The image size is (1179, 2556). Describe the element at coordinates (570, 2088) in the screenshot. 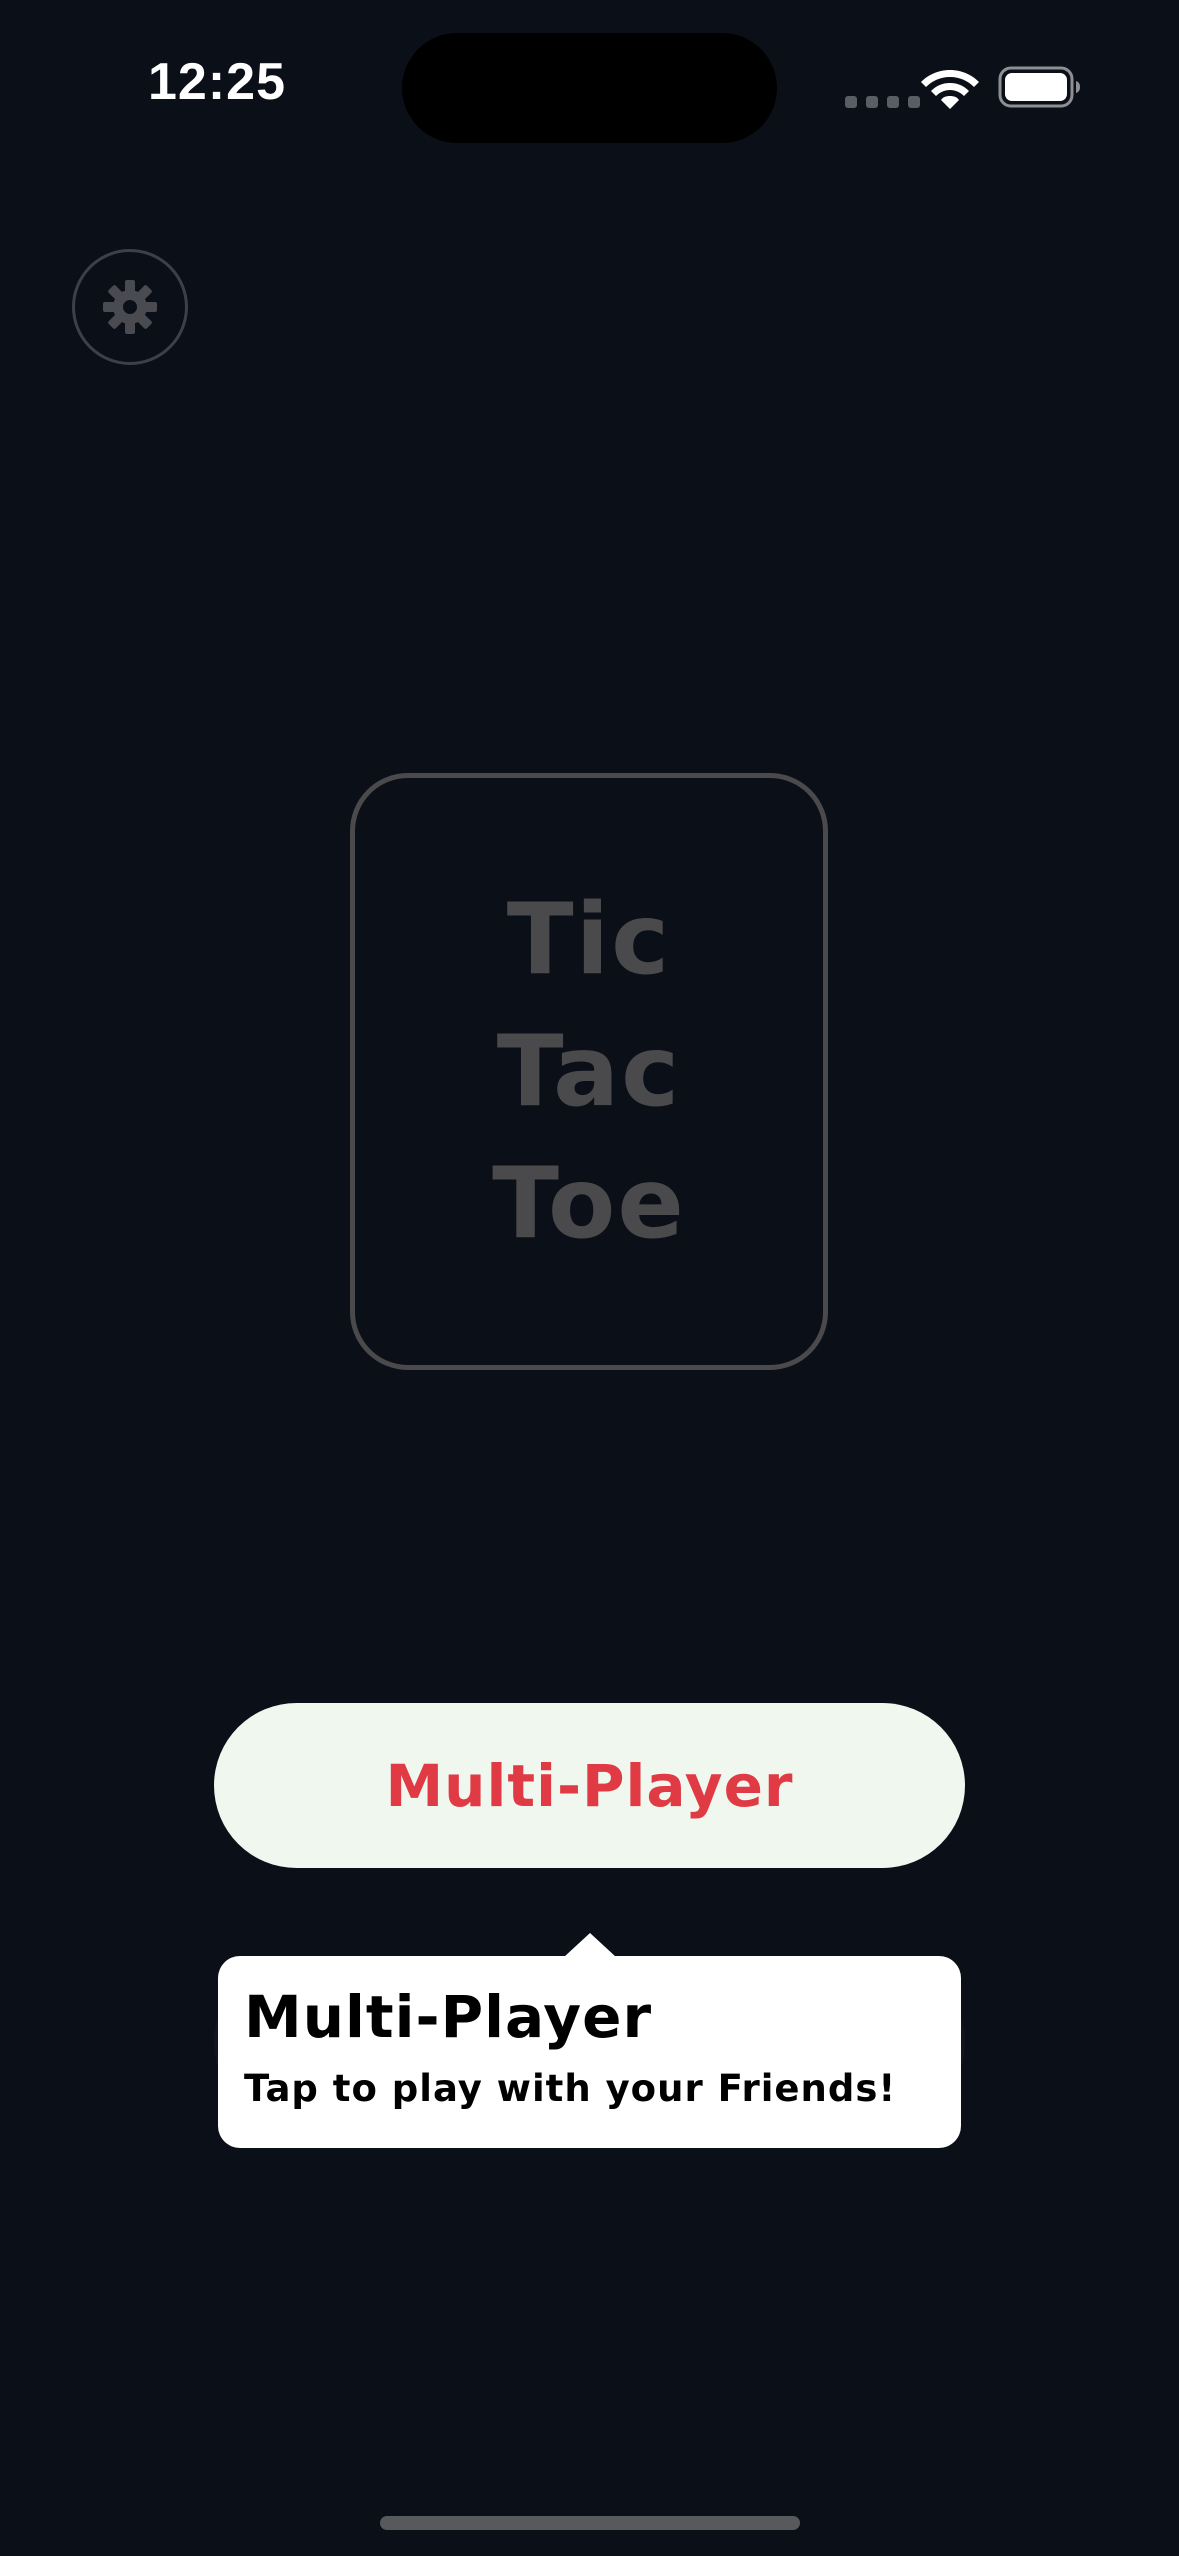

I see `tooltip-text: Tap to play with your Friends!` at that location.